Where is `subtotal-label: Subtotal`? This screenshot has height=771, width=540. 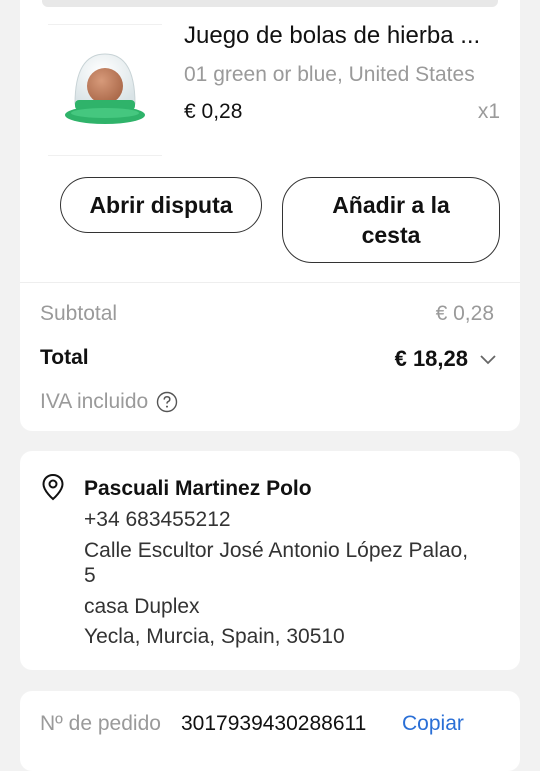 subtotal-label: Subtotal is located at coordinates (79, 313).